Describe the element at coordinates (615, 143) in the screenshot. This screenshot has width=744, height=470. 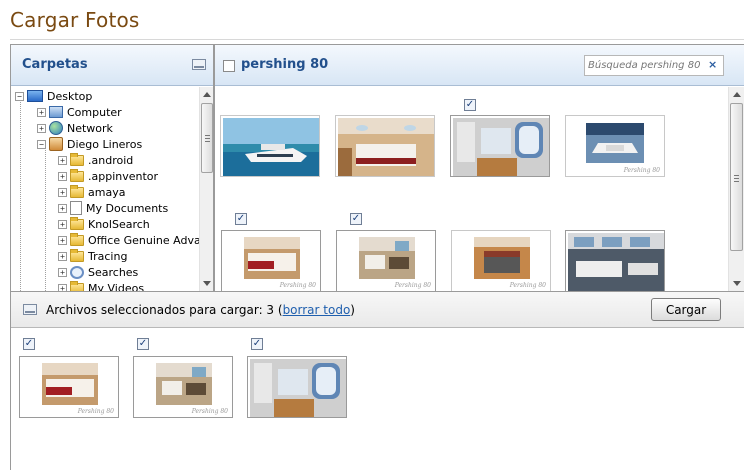
I see `photo-deck` at that location.